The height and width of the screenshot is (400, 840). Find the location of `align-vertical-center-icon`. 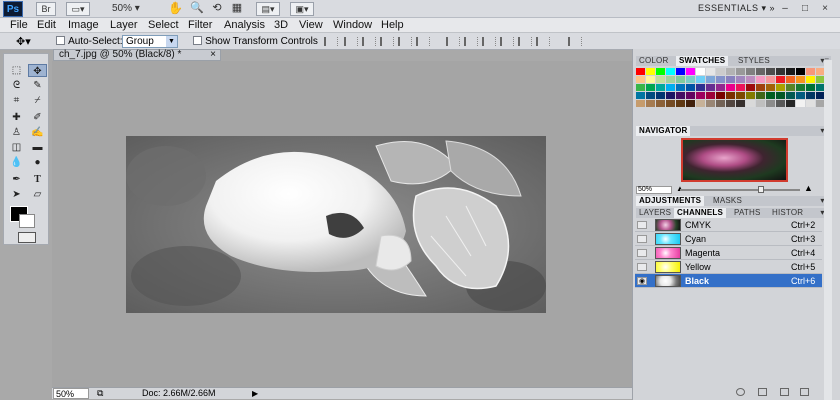

align-vertical-center-icon is located at coordinates (351, 41).